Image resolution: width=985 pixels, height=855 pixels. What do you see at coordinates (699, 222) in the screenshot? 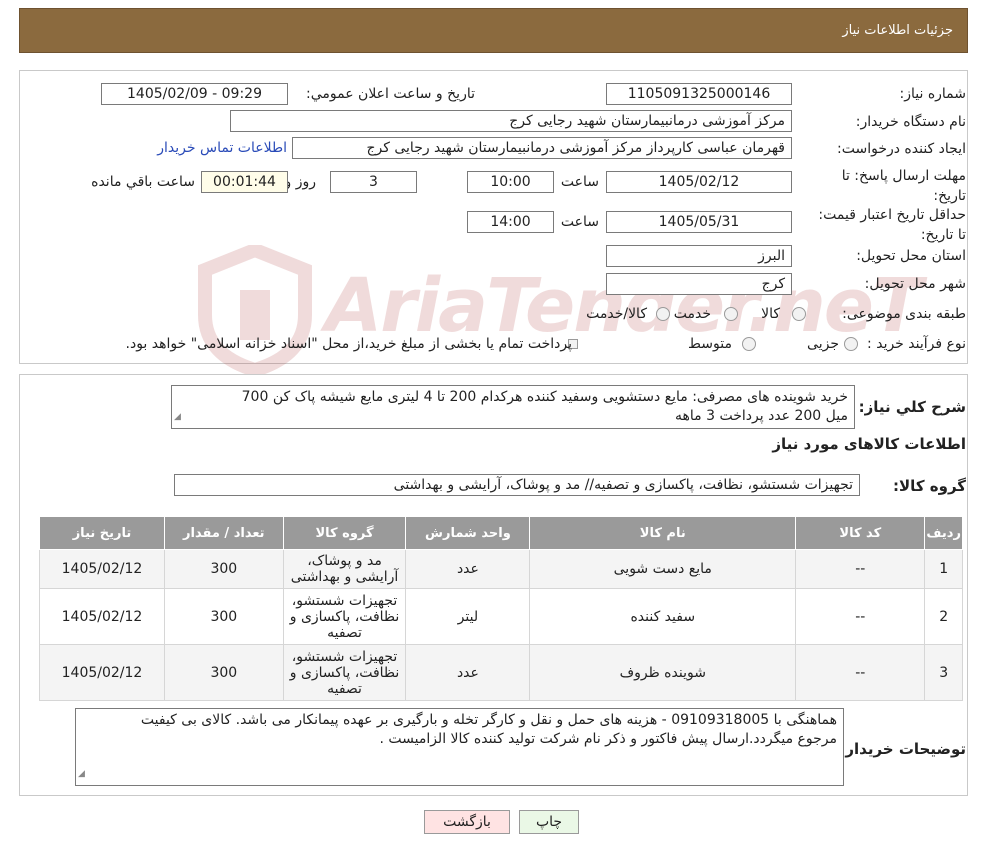
I see `price-validity-date-field: 1405/05/31` at bounding box center [699, 222].